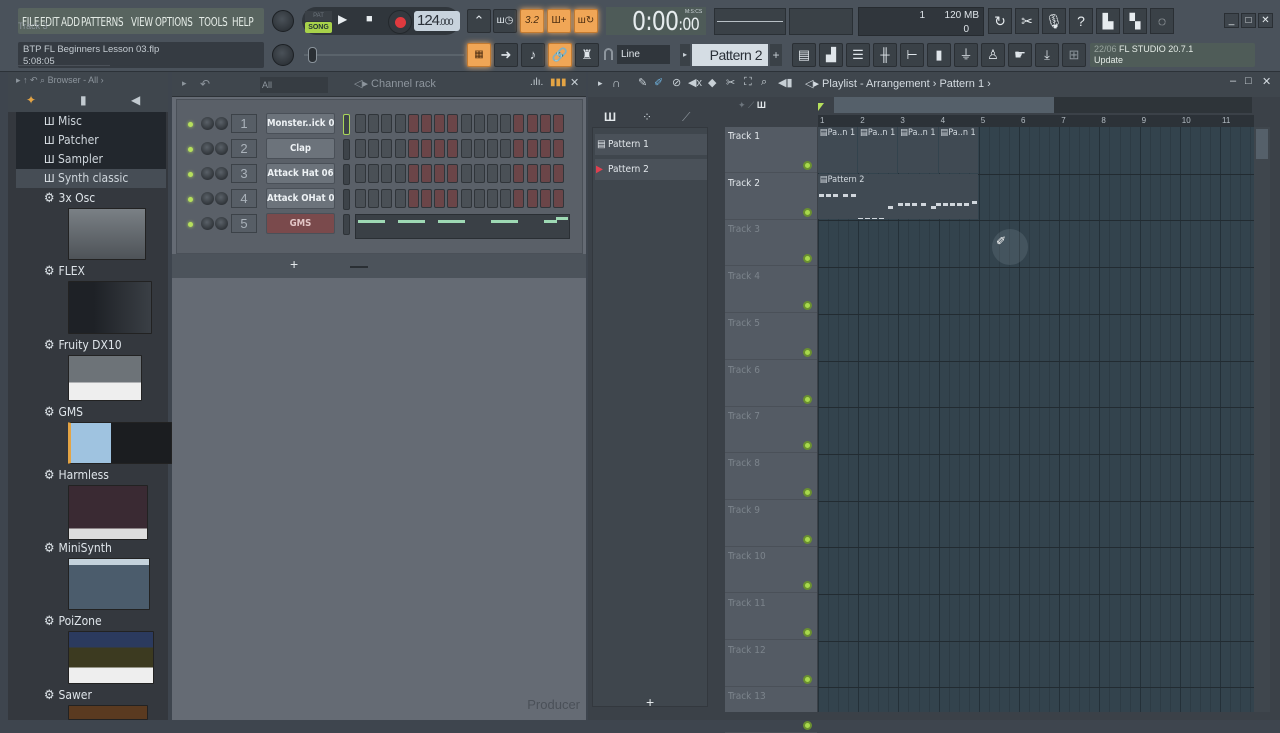  What do you see at coordinates (462, 226) in the screenshot?
I see `piano-roll-preview` at bounding box center [462, 226].